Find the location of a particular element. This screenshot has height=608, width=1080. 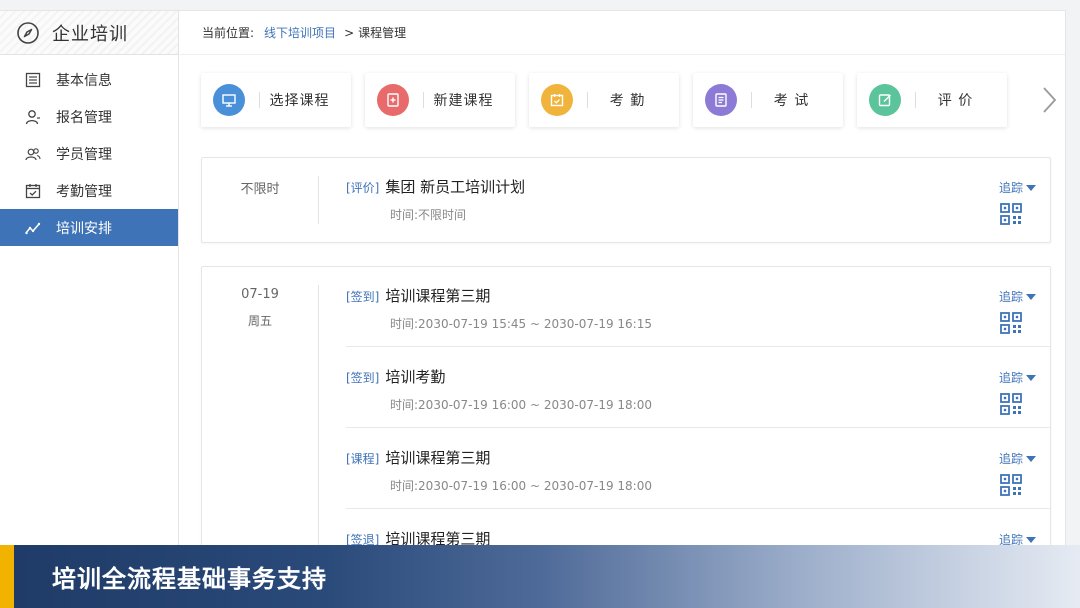

action-toolbar: 选择课程 新建课程 考 勤 考 试 评 价 is located at coordinates (611, 100).